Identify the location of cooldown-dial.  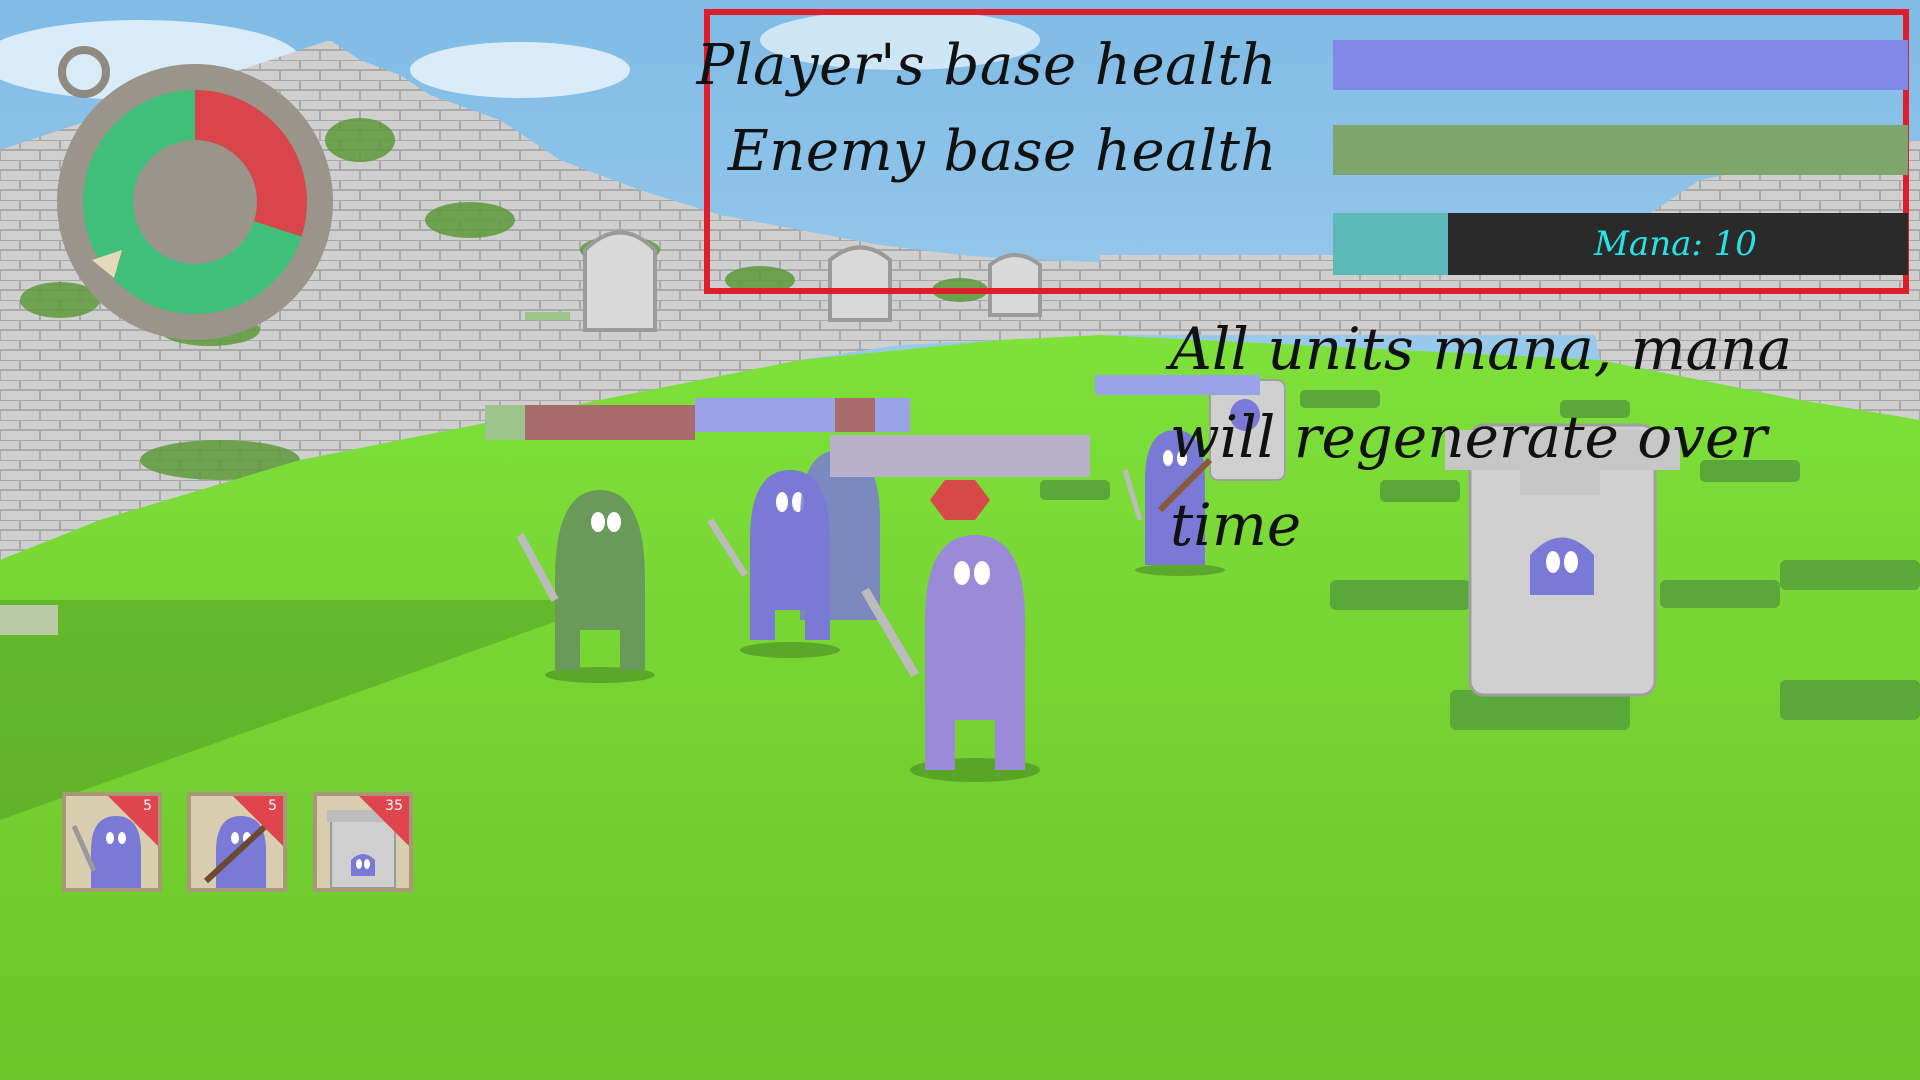
(195, 193).